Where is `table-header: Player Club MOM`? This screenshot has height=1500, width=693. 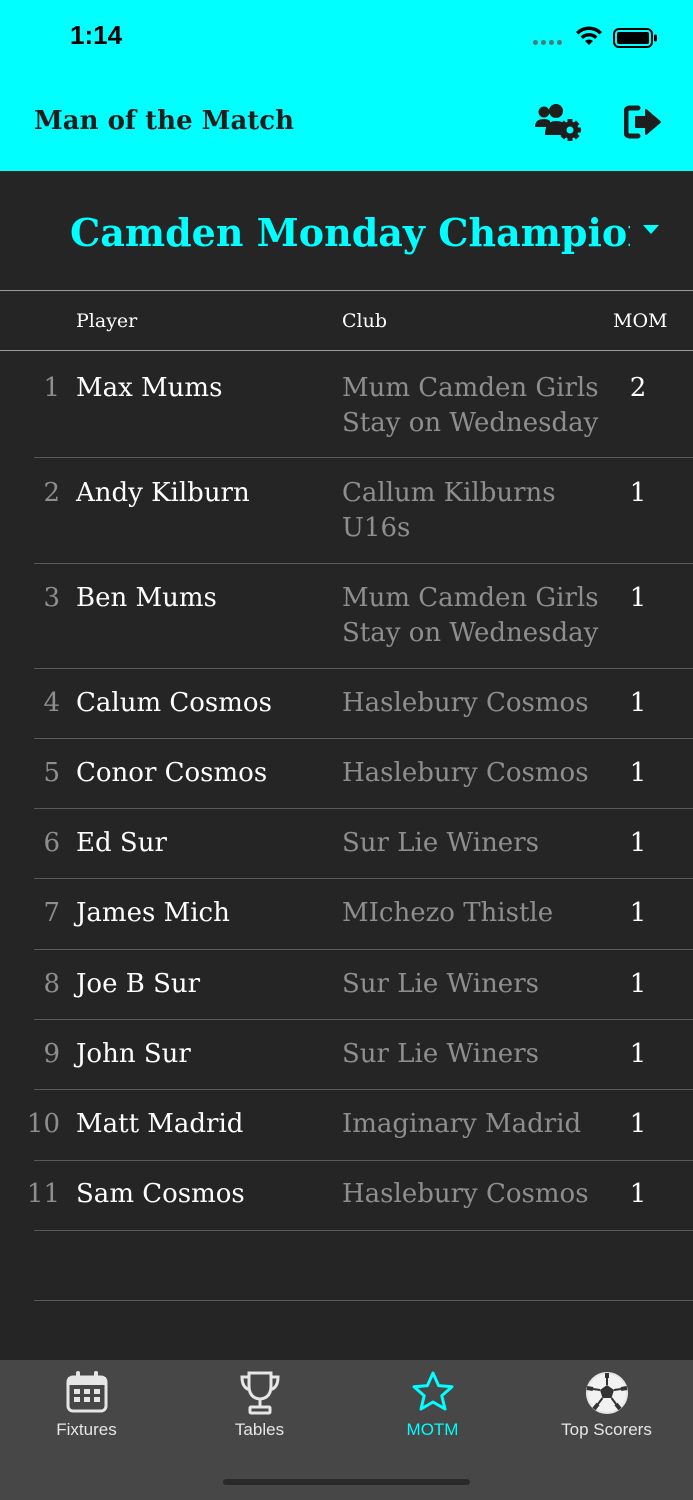 table-header: Player Club MOM is located at coordinates (346, 320).